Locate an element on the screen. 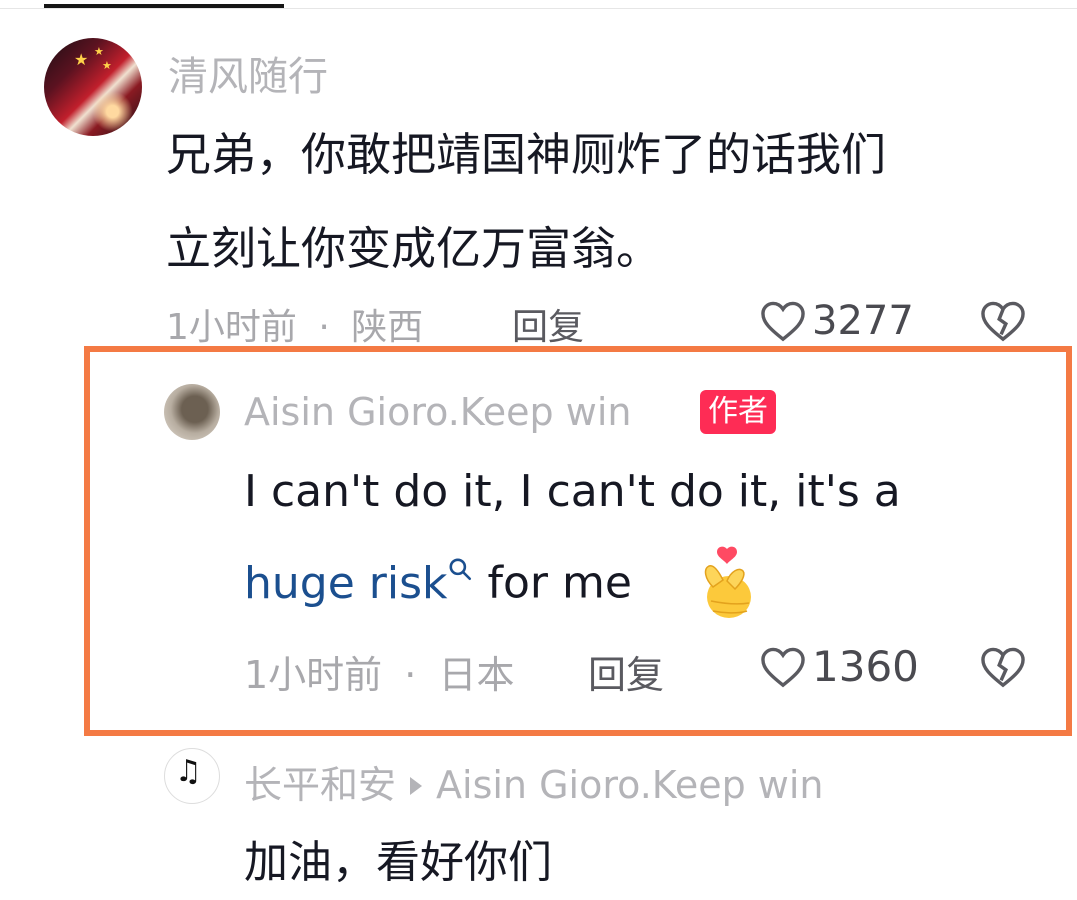 The height and width of the screenshot is (900, 1077). comment-meta: 1小时前 · 陕西 is located at coordinates (294, 324).